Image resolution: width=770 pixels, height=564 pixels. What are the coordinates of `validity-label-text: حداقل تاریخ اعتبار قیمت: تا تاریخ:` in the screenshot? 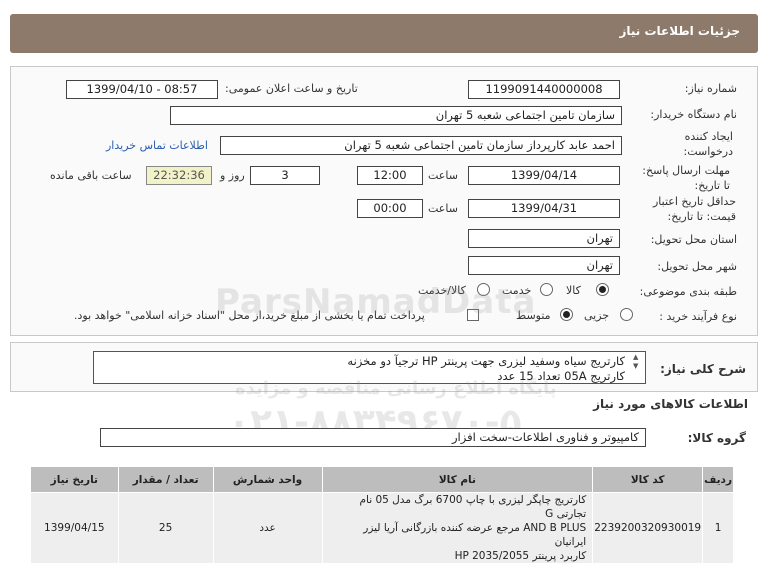 It's located at (694, 209).